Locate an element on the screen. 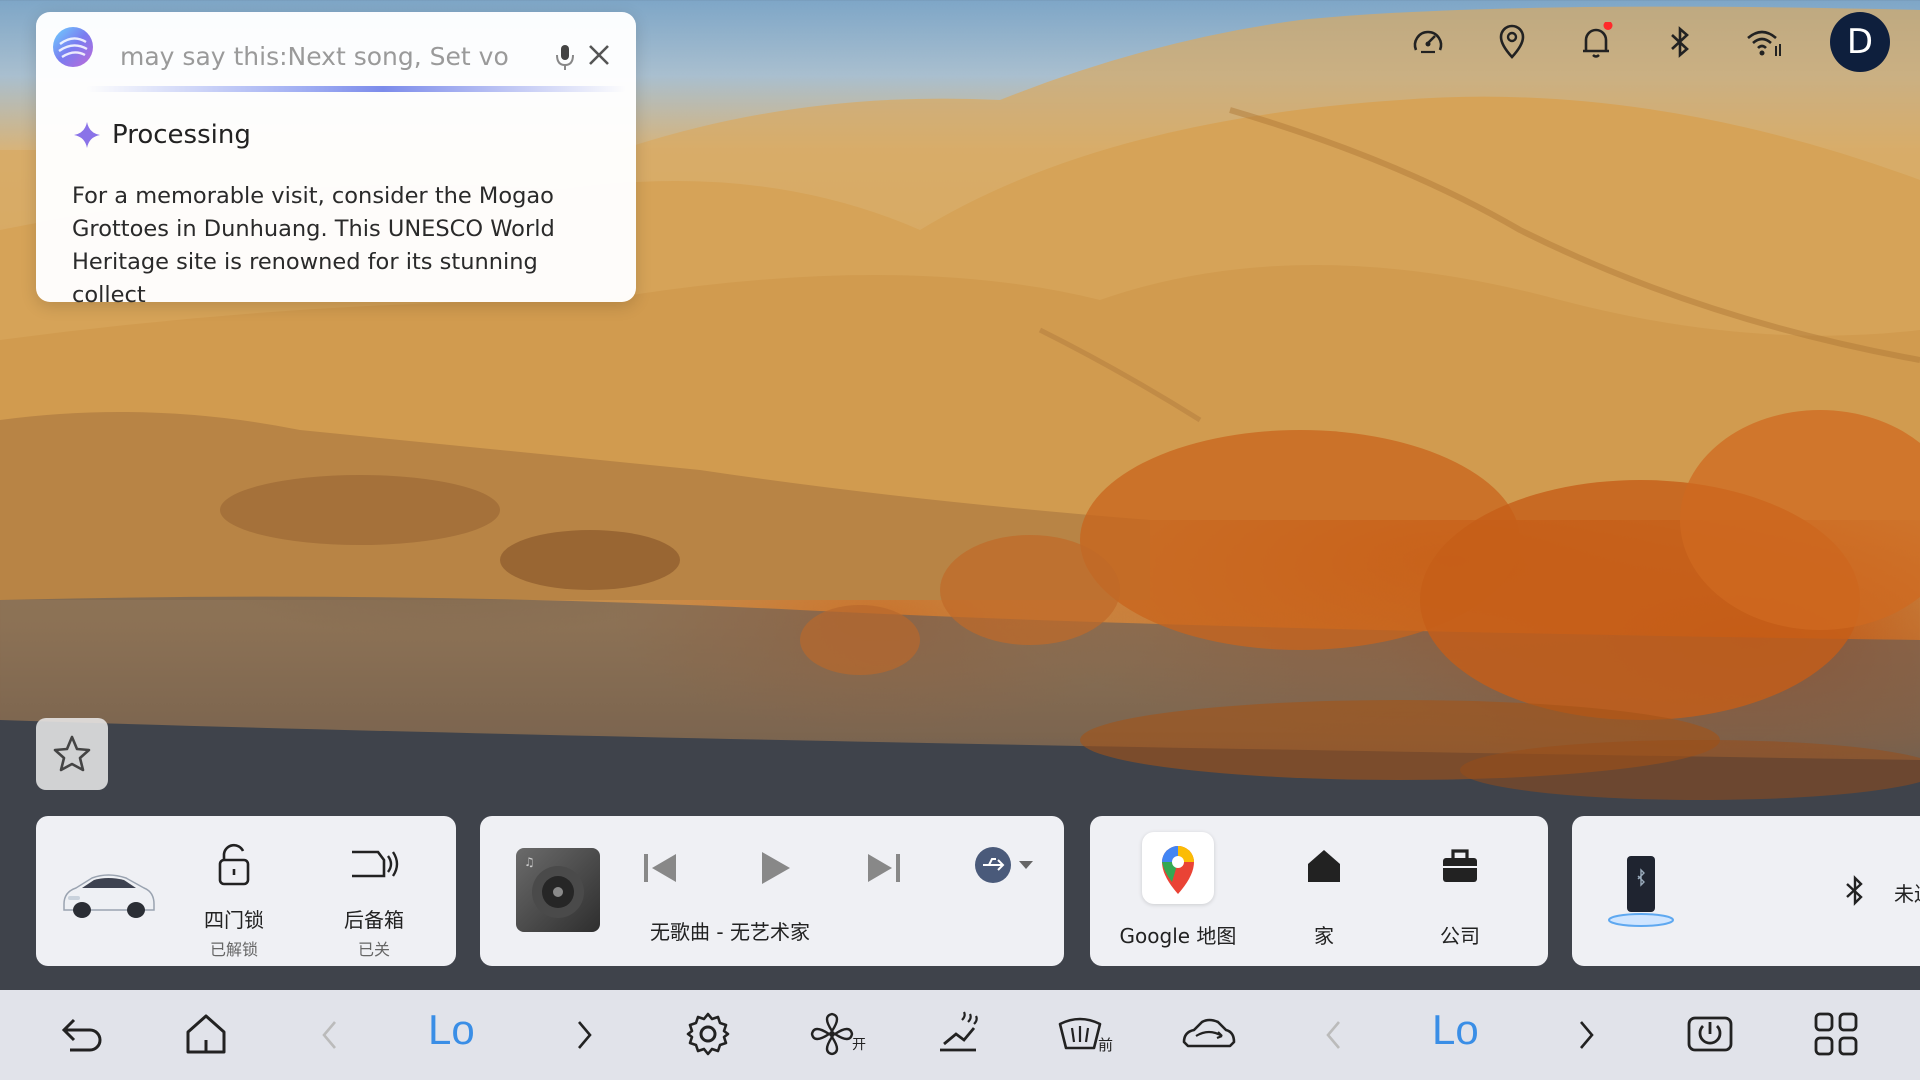 Image resolution: width=1920 pixels, height=1080 pixels. speedometer-icon is located at coordinates (1428, 42).